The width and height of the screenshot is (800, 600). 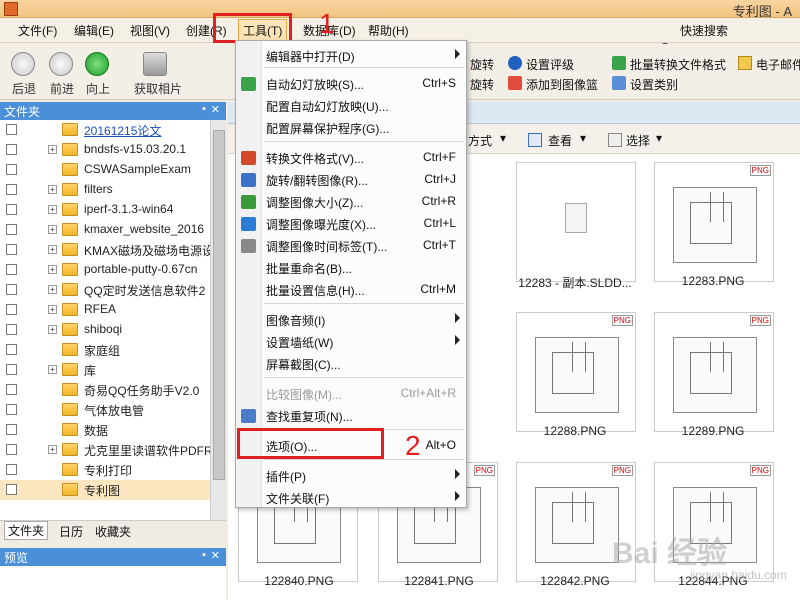 I want to click on select-dropdown-icon: ▾, so click(x=659, y=138).